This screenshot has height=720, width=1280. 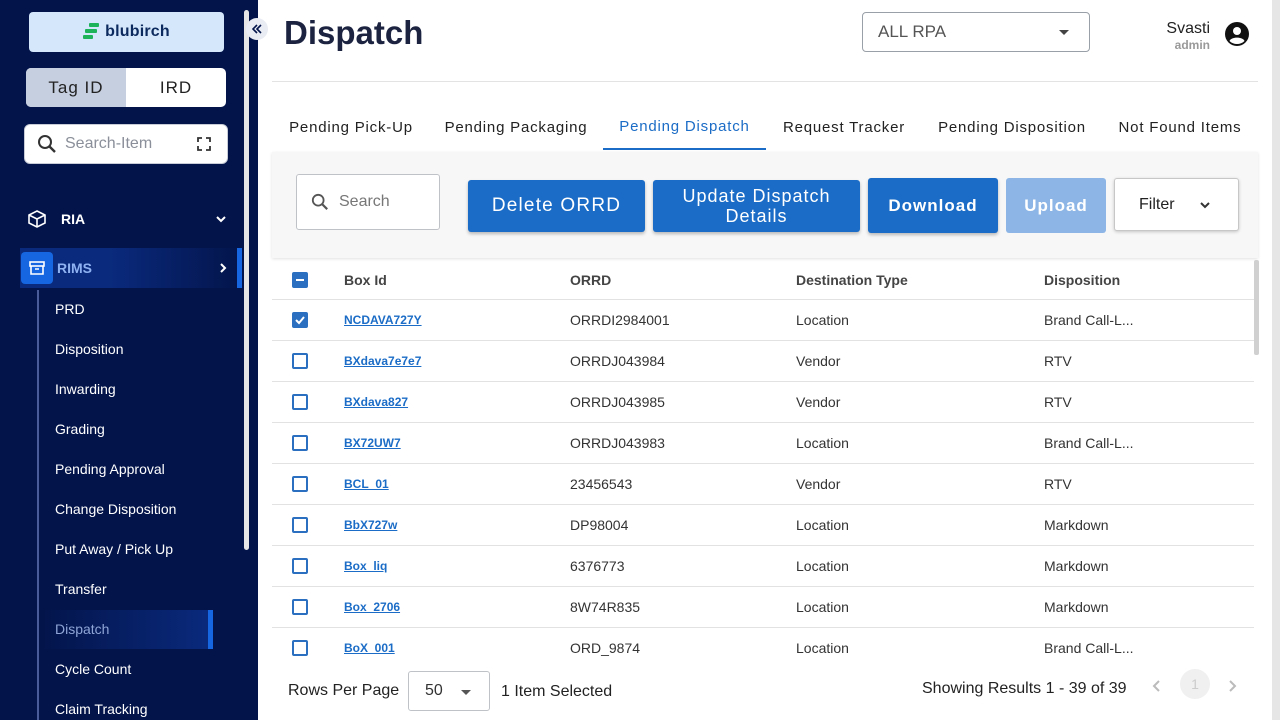 What do you see at coordinates (176, 87) in the screenshot?
I see `toggle-ird: IRD` at bounding box center [176, 87].